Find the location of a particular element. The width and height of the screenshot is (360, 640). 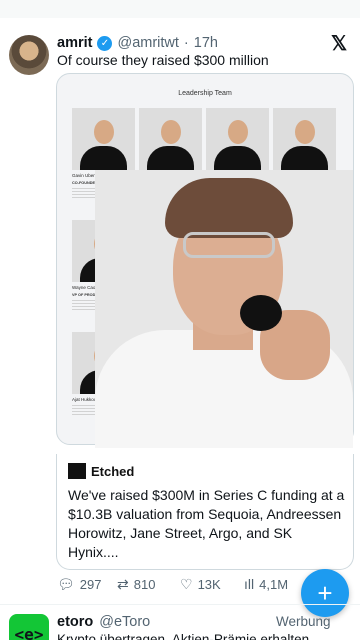

person-name: Gavin Uberti is located at coordinates (85, 175).